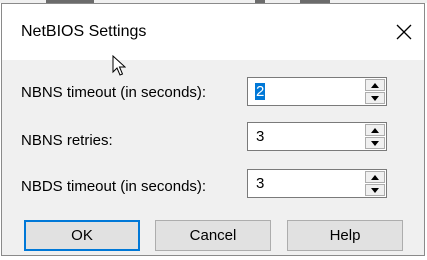 This screenshot has width=427, height=260. I want to click on nbds-timeout-label: NBDS timeout (in seconds):, so click(114, 186).